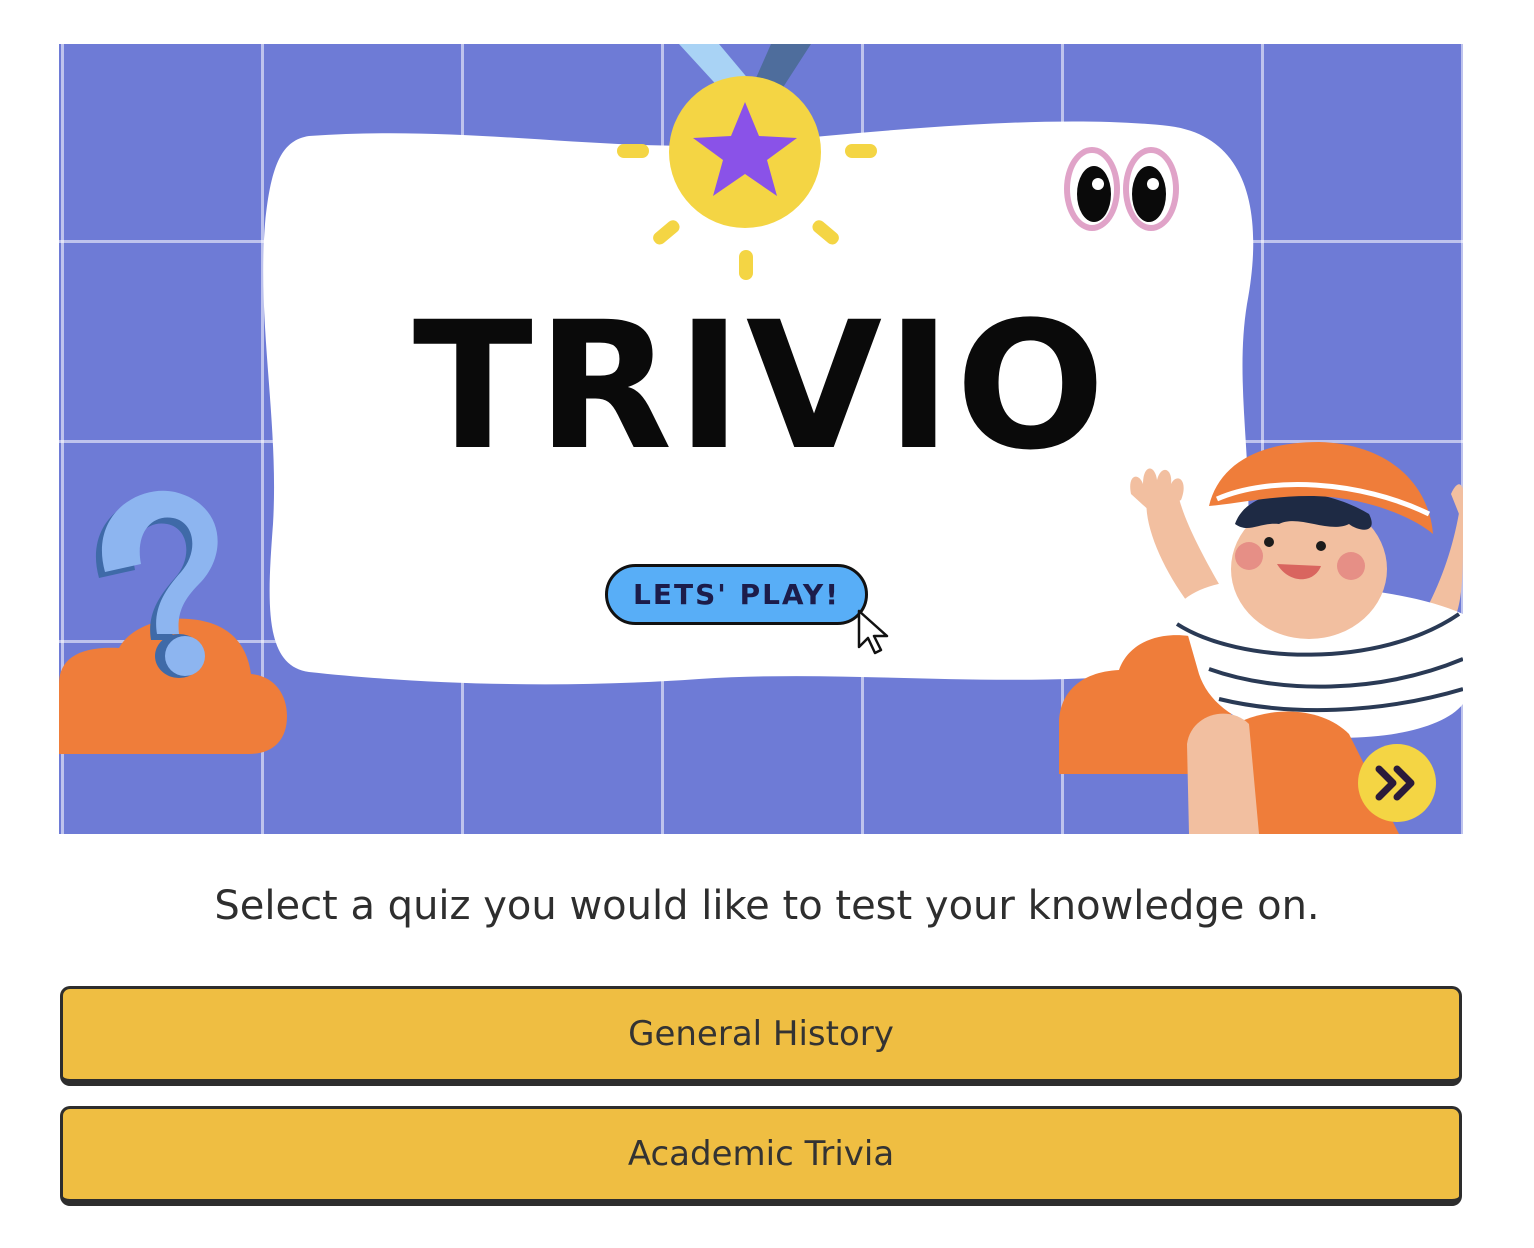 This screenshot has width=1534, height=1248. I want to click on lets-play-button: LETS' PLAY!, so click(736, 594).